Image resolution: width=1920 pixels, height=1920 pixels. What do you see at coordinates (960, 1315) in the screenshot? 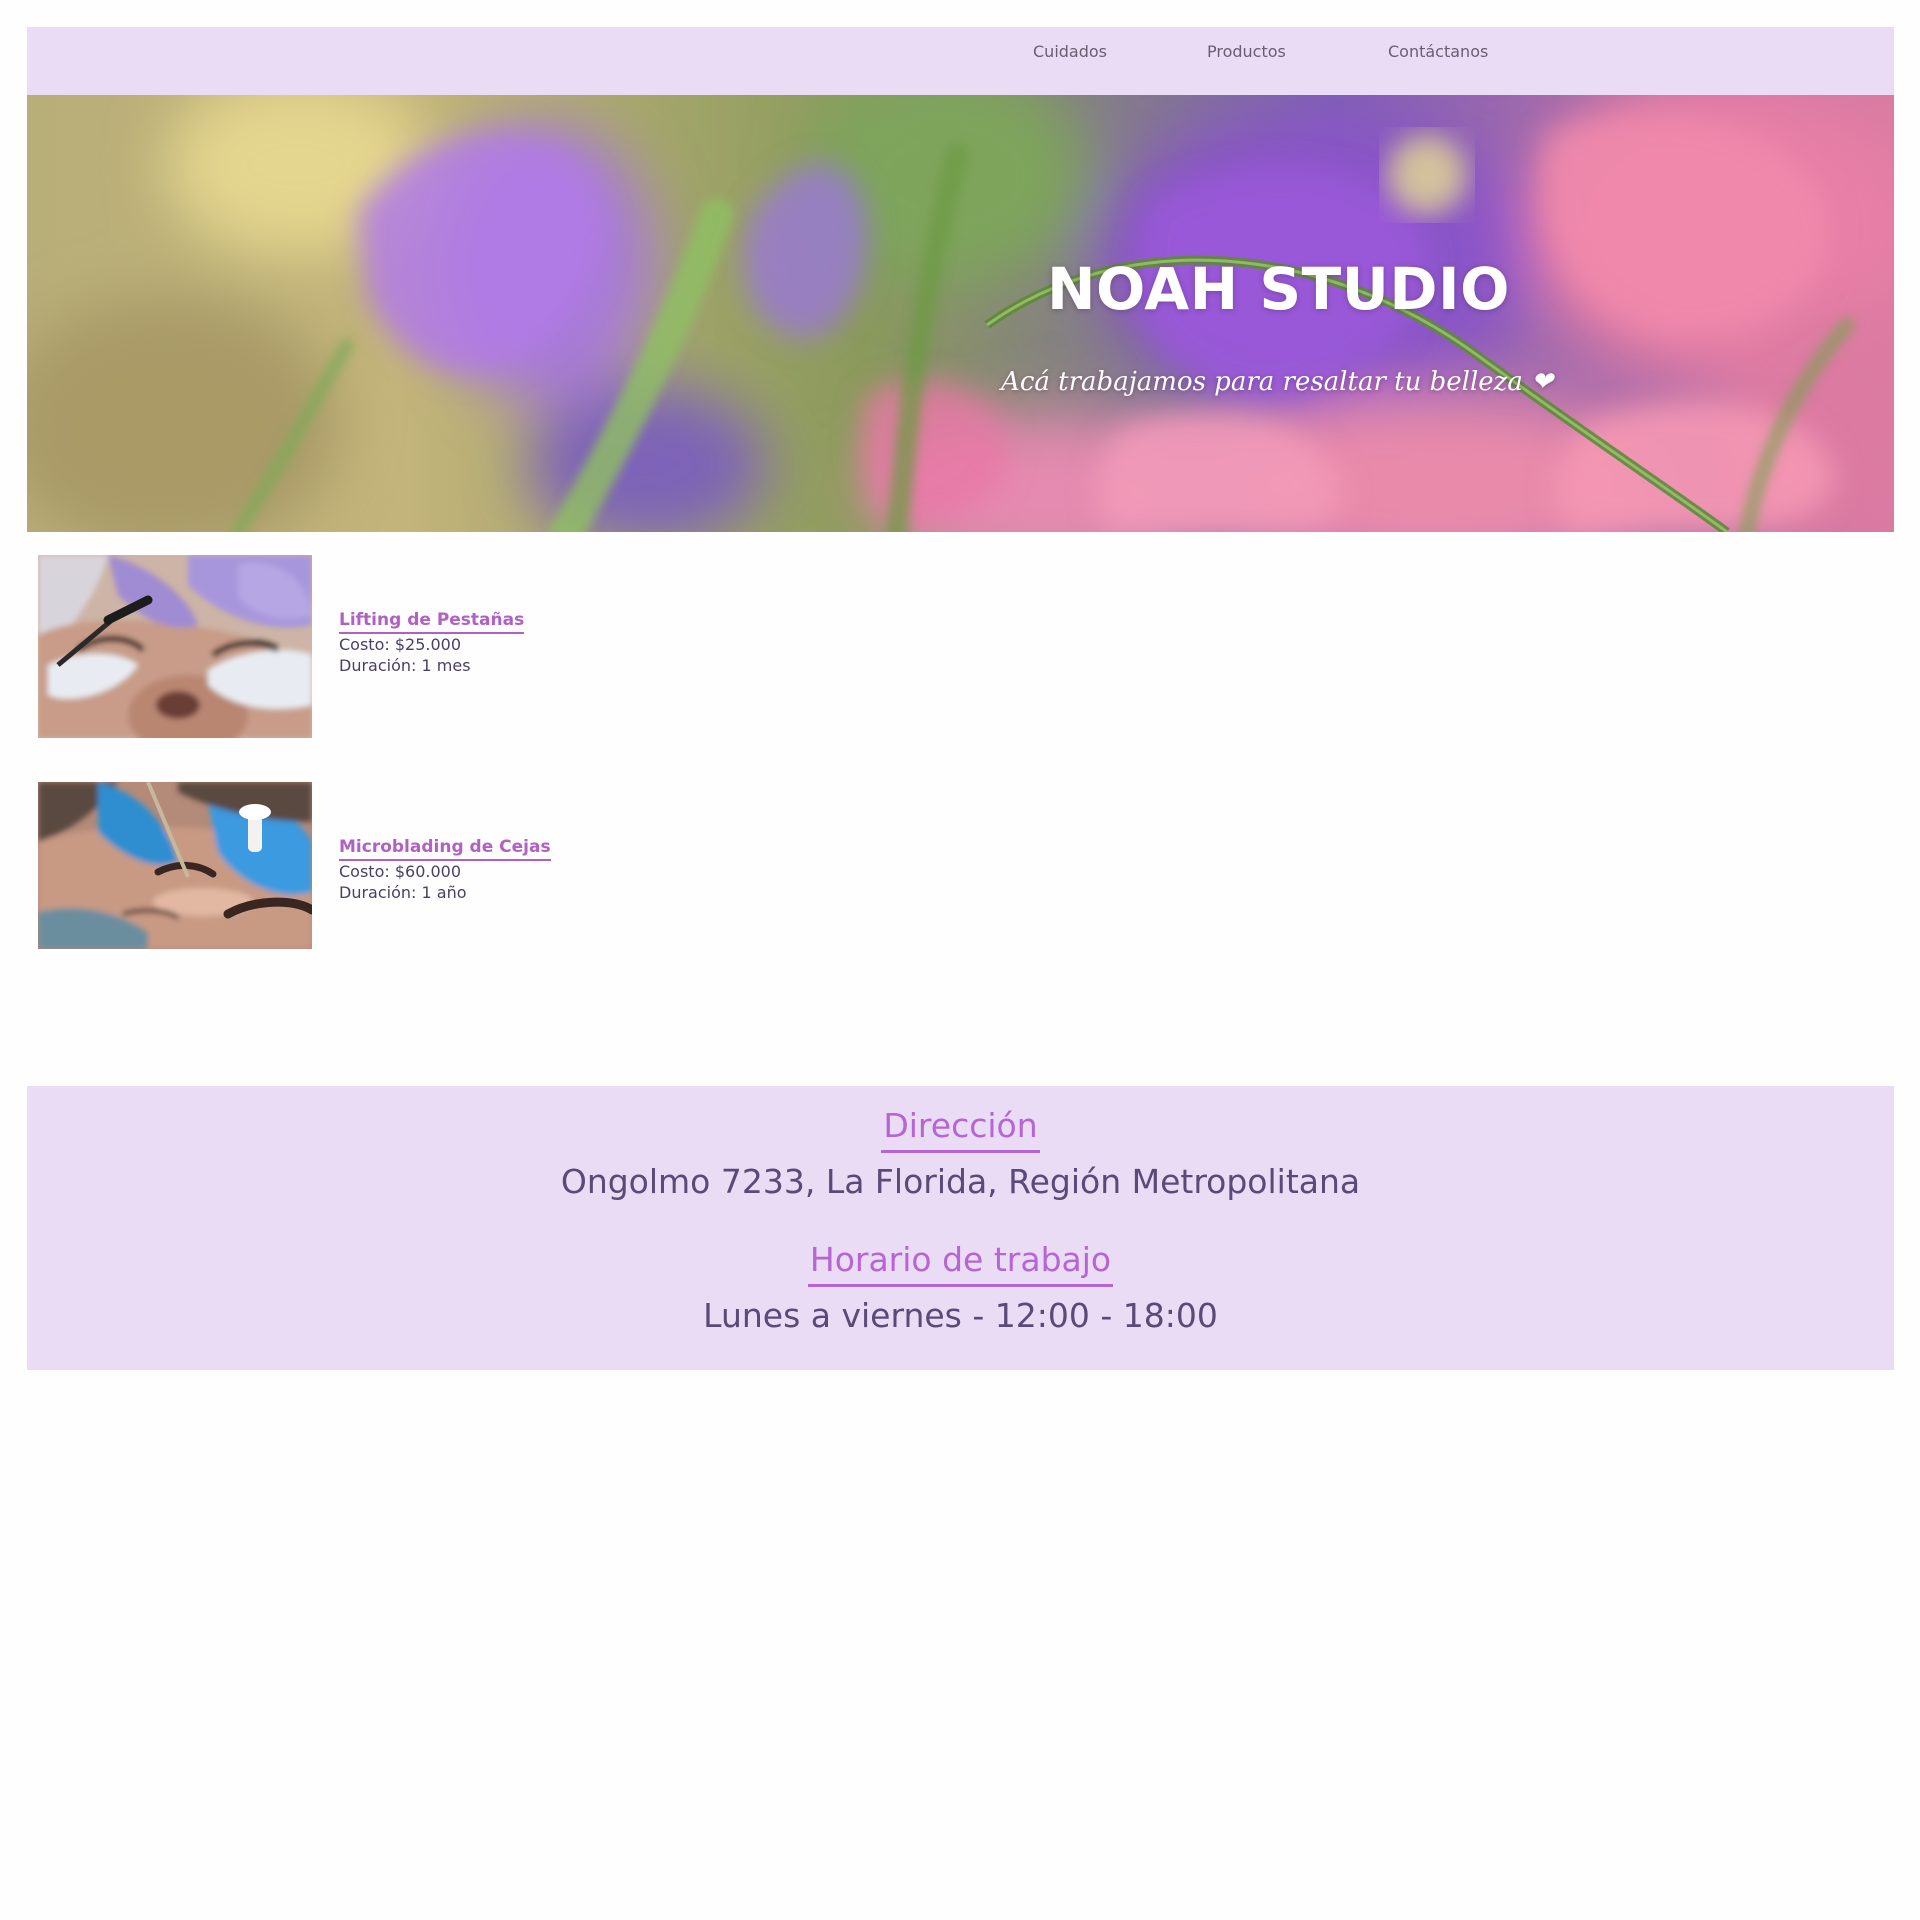
I see `hours-text: Lunes a viernes - 12:00 - 18:00` at bounding box center [960, 1315].